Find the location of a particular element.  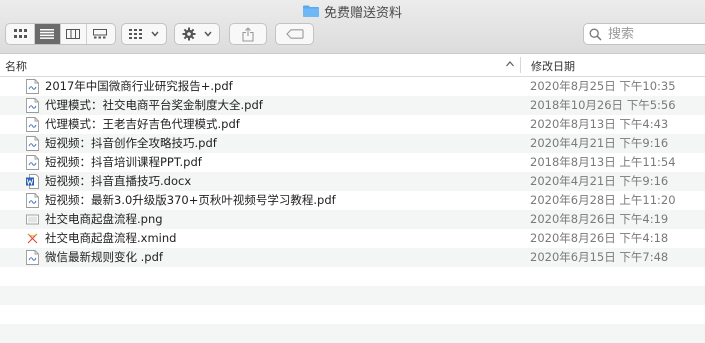

file-row: 2017年中国微商行业研究报告+.pdf 2020年8月25日 下午10:35 is located at coordinates (352, 86).